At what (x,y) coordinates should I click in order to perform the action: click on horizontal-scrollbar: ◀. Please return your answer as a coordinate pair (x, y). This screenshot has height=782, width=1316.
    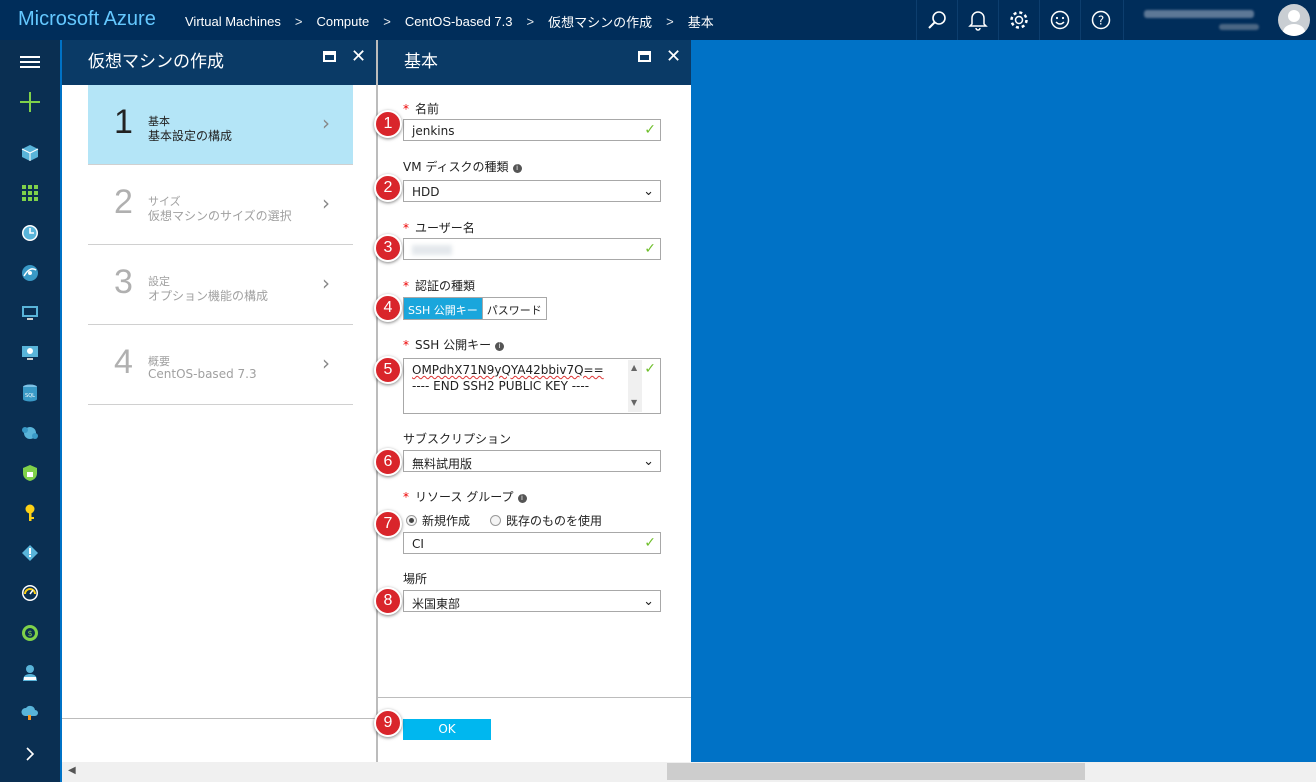
    Looking at the image, I should click on (689, 772).